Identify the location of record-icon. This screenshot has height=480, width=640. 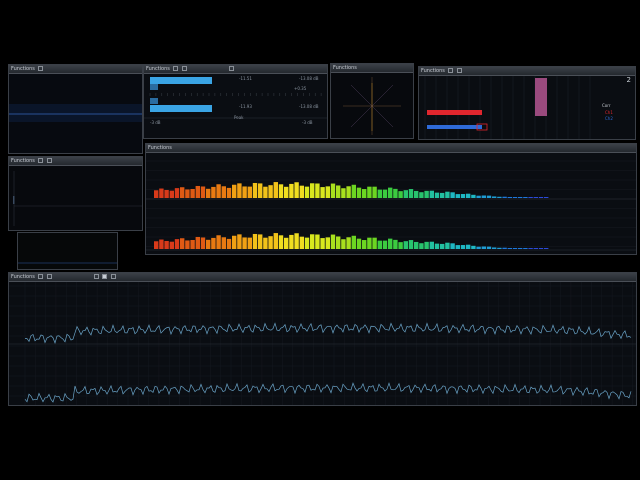
(105, 276).